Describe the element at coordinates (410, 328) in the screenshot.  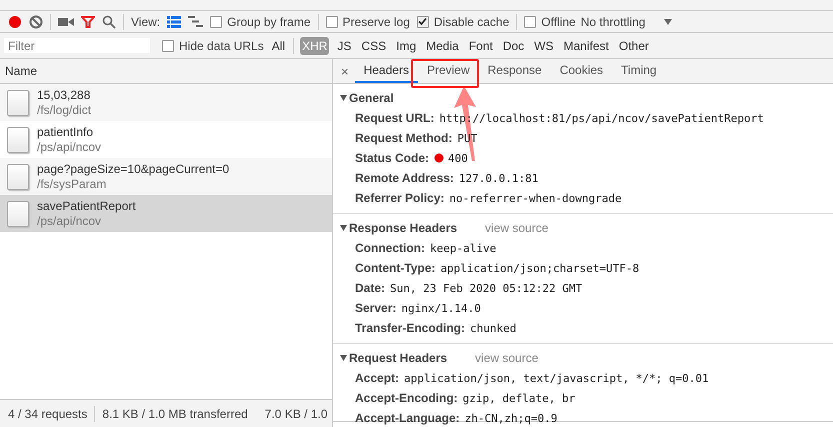
I see `header-name: Transfer-Encoding:` at that location.